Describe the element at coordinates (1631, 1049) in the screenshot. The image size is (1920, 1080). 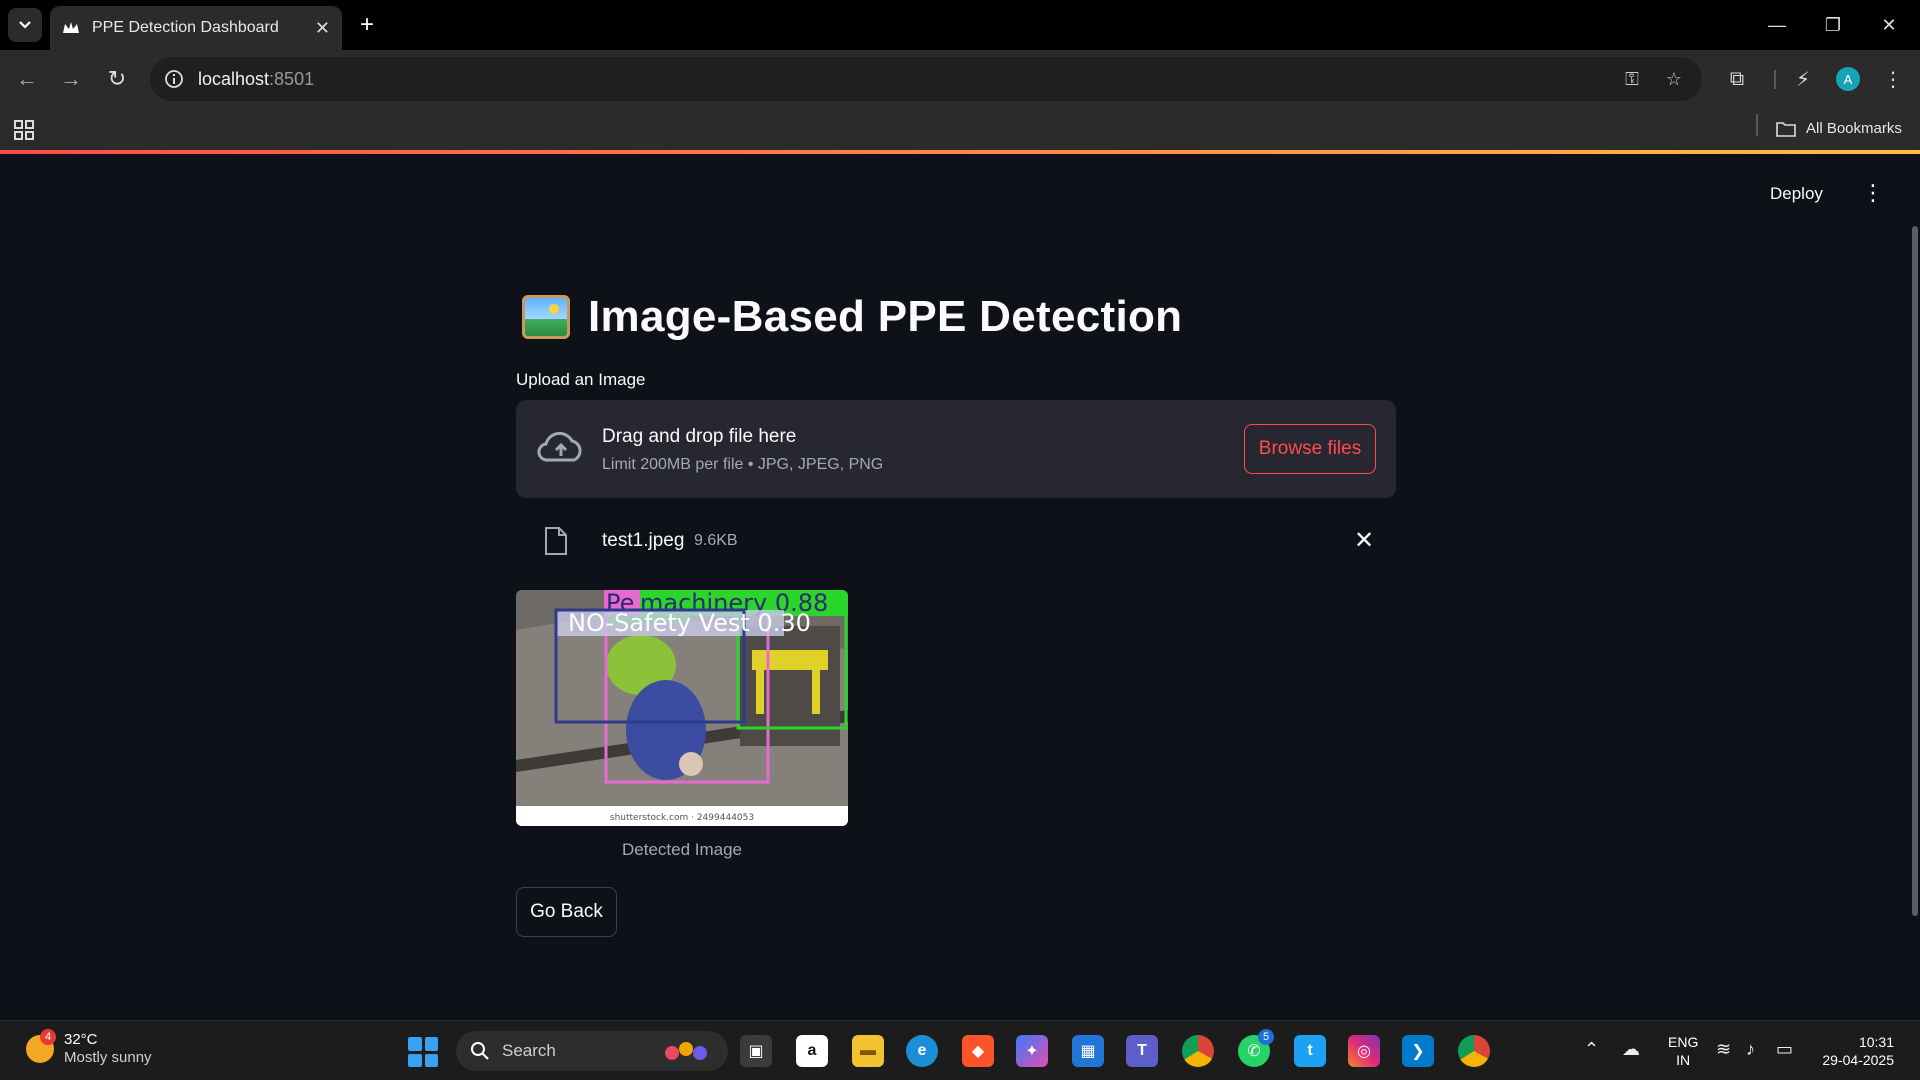
I see `onedrive-offline-icon: ☁` at that location.